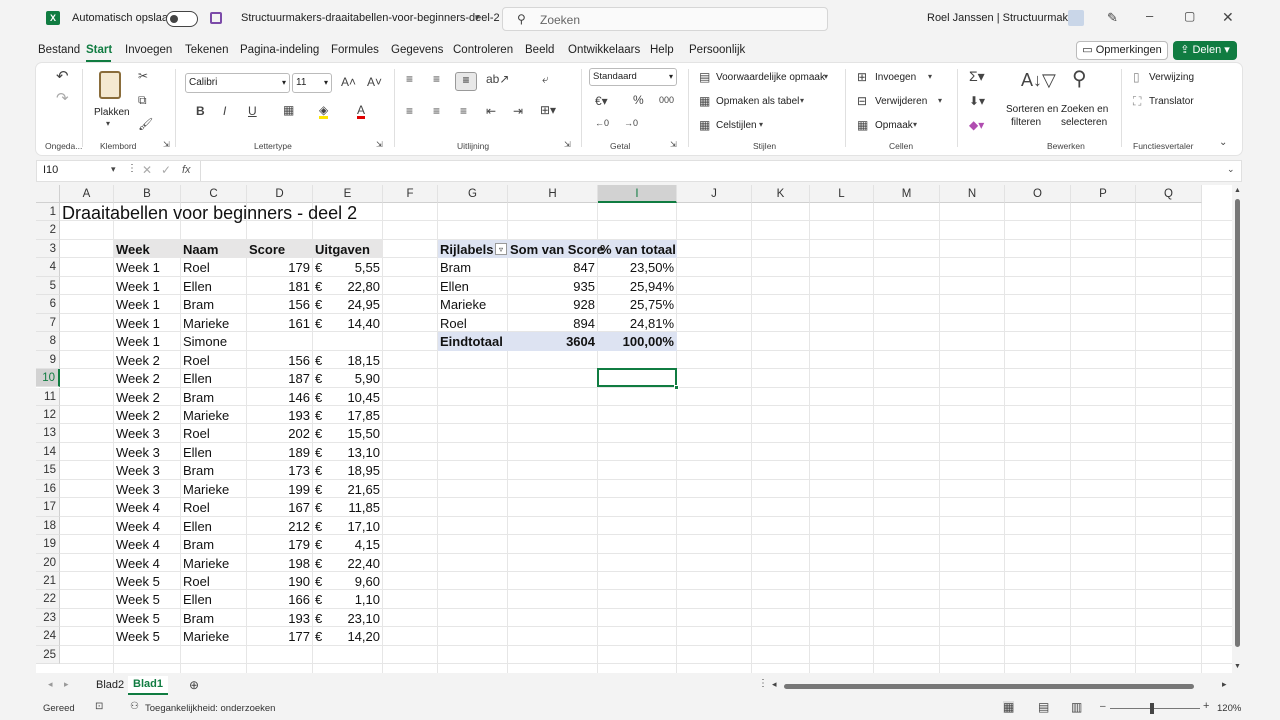  I want to click on vertical-scrollbar: ▲ ▼, so click(1238, 429).